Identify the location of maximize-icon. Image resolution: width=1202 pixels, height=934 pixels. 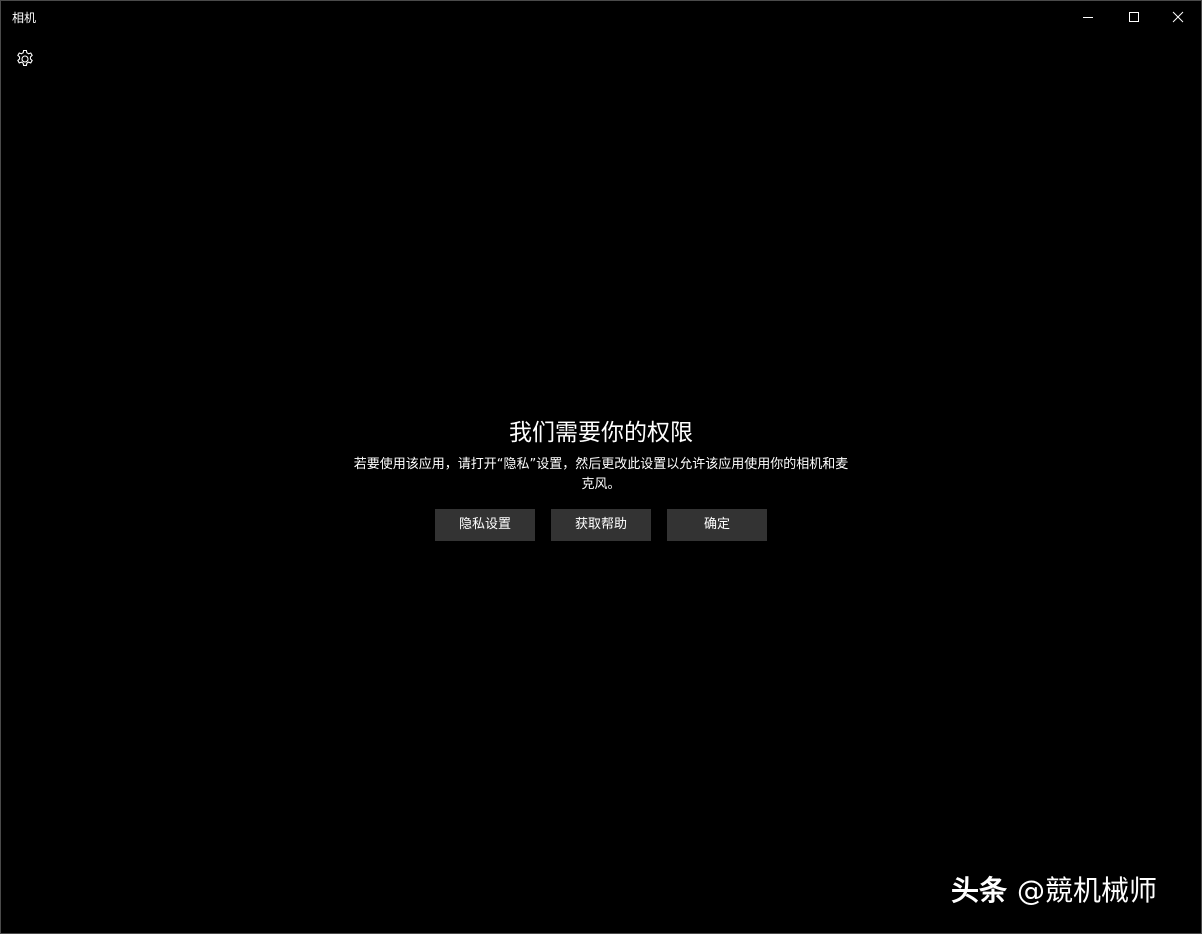
(1134, 17).